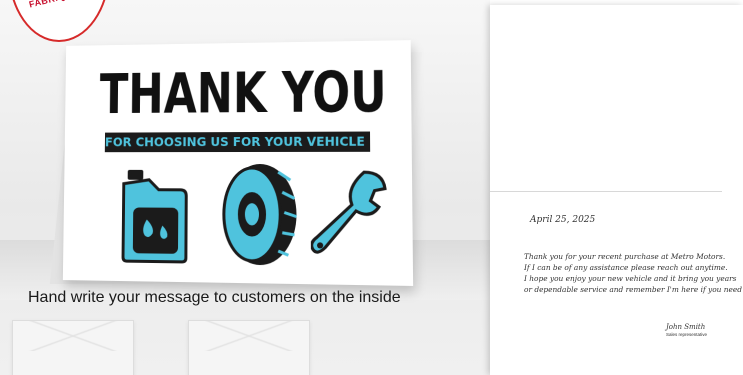  I want to click on oil-jug-icon, so click(154, 216).